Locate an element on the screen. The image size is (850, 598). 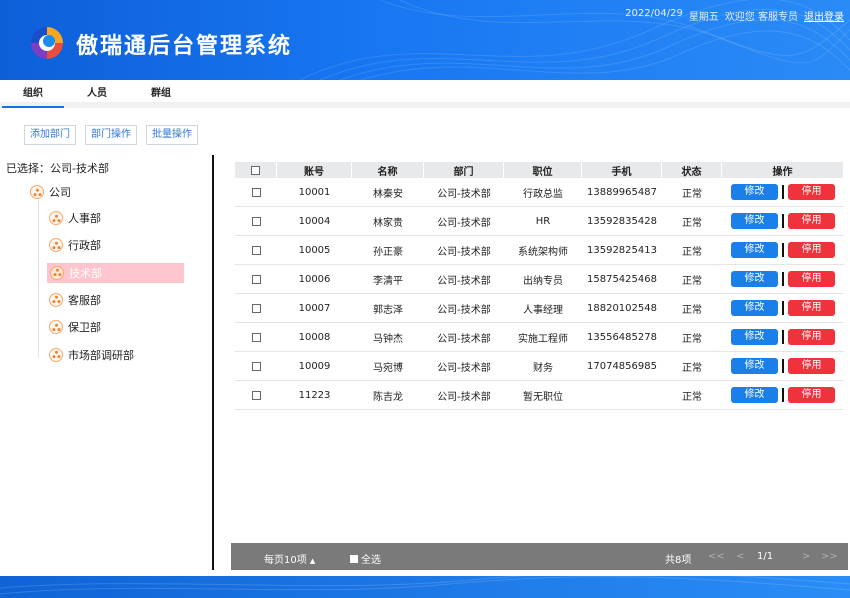
table-row: 10005 孙正豪 公司-技术部 系统架构师 13592825413 正常 修改 停用 is located at coordinates (539, 250).